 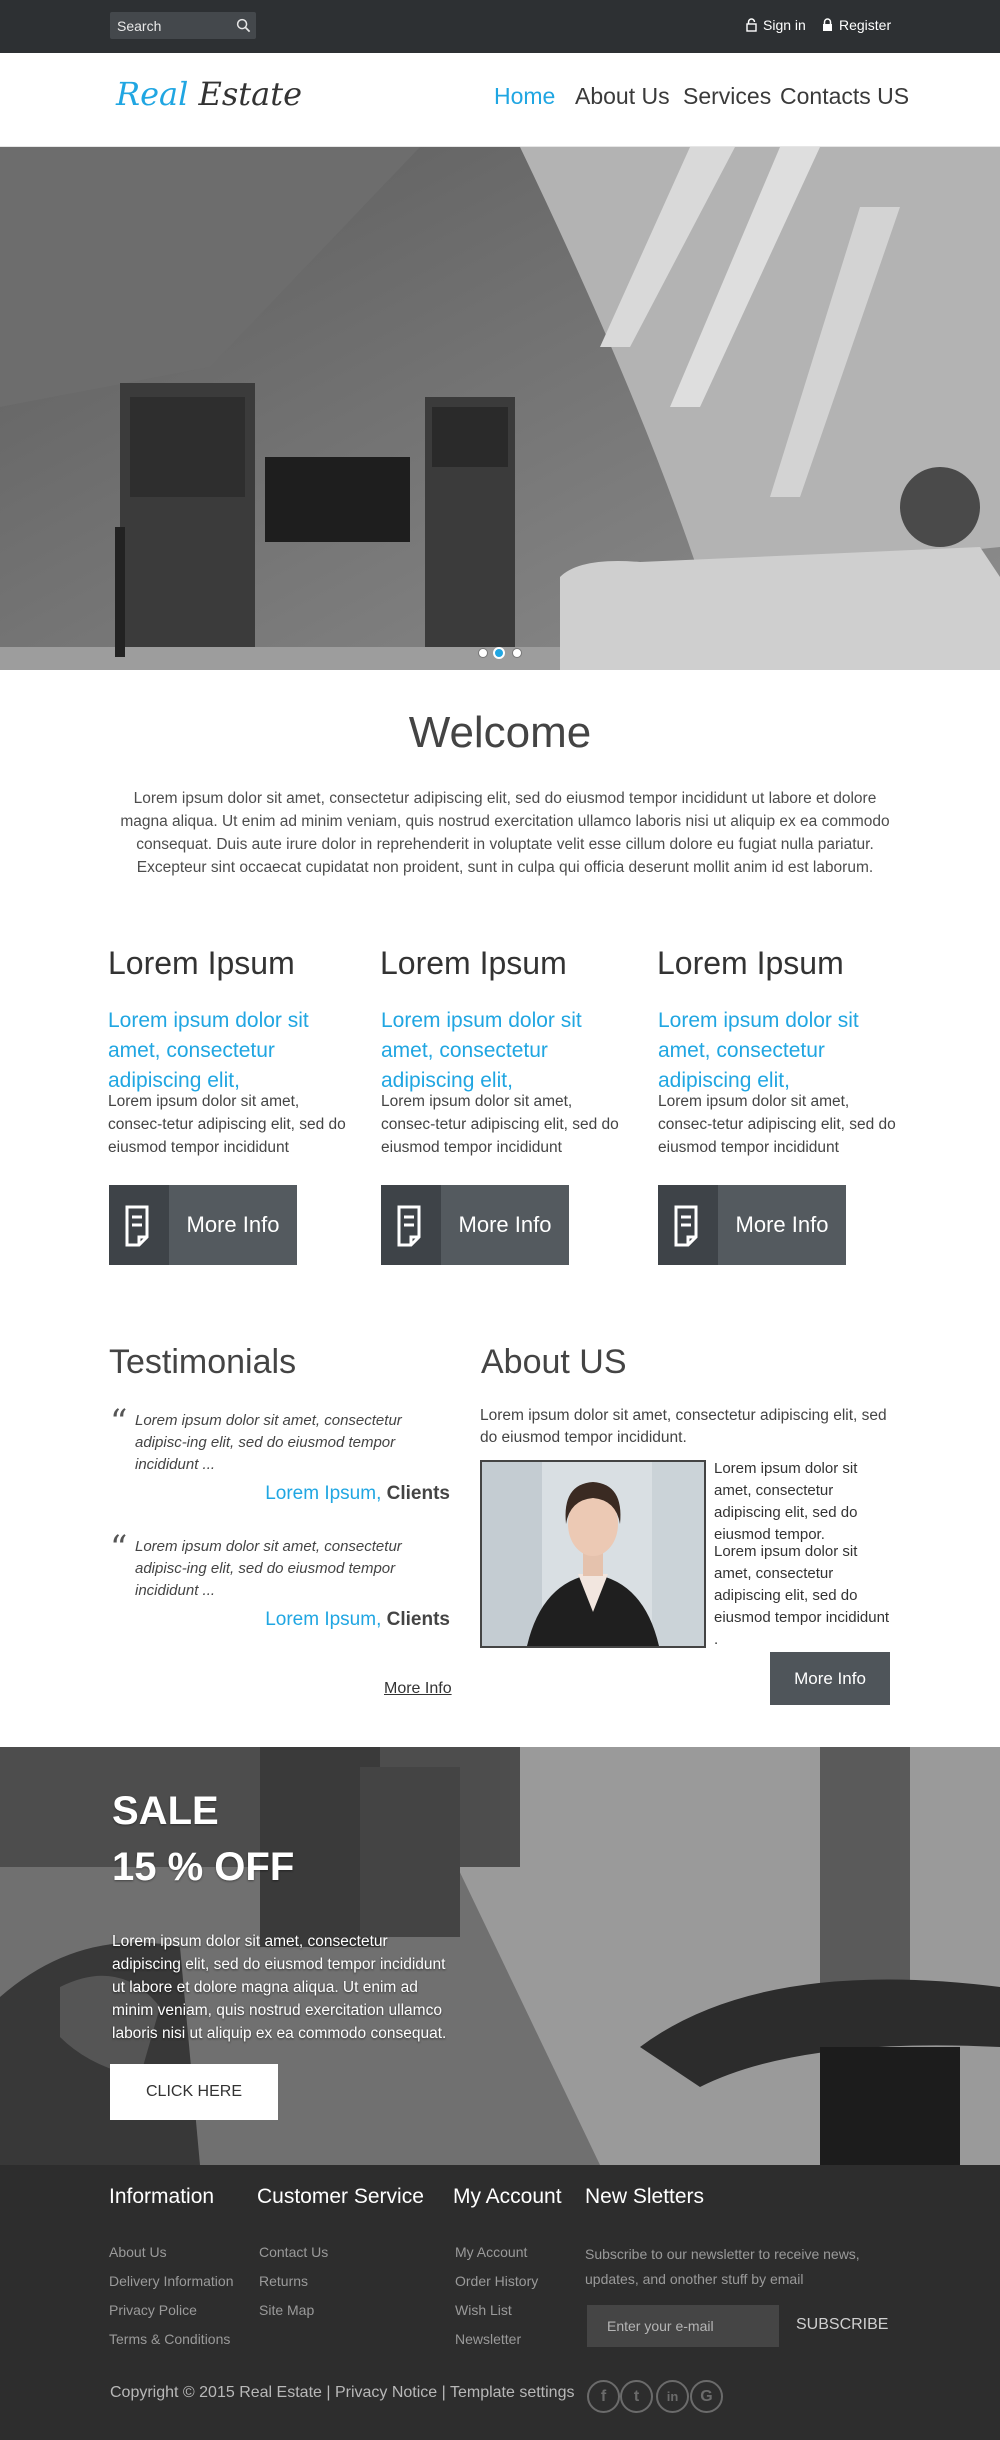 What do you see at coordinates (524, 96) in the screenshot?
I see `nav-home: Home` at bounding box center [524, 96].